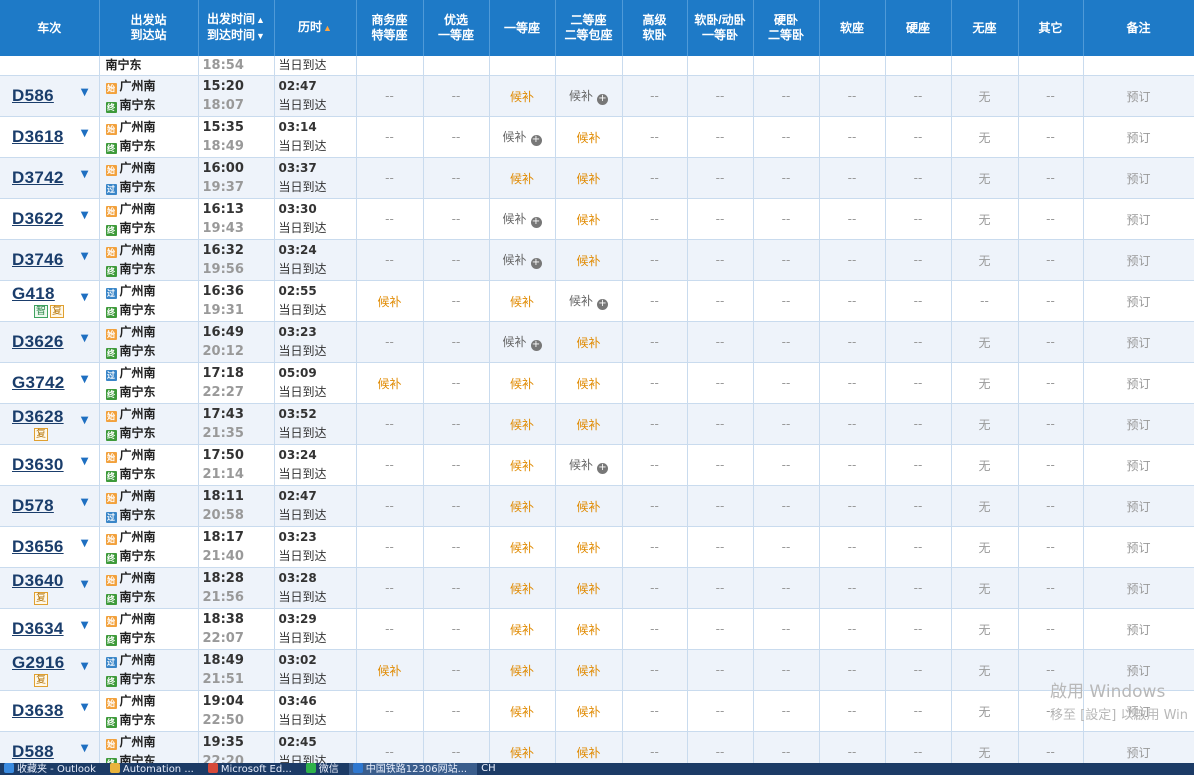 This screenshot has width=1194, height=775. I want to click on train-number-link: G3742, so click(38, 382).